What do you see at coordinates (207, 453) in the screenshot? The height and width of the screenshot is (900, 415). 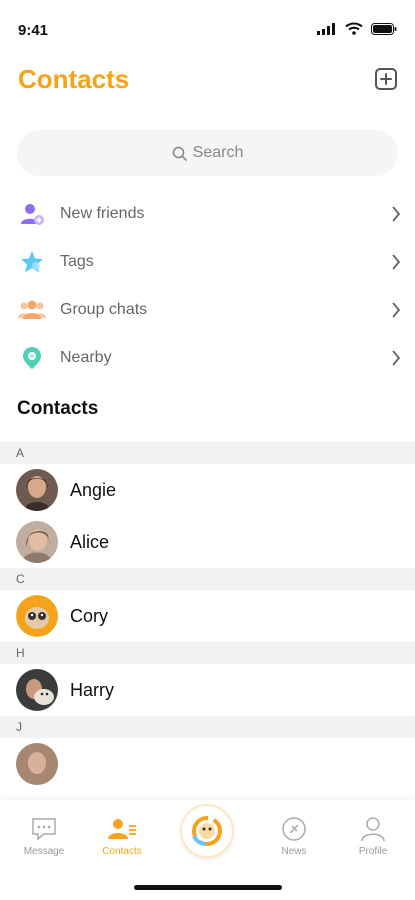 I see `group-header-a: A` at bounding box center [207, 453].